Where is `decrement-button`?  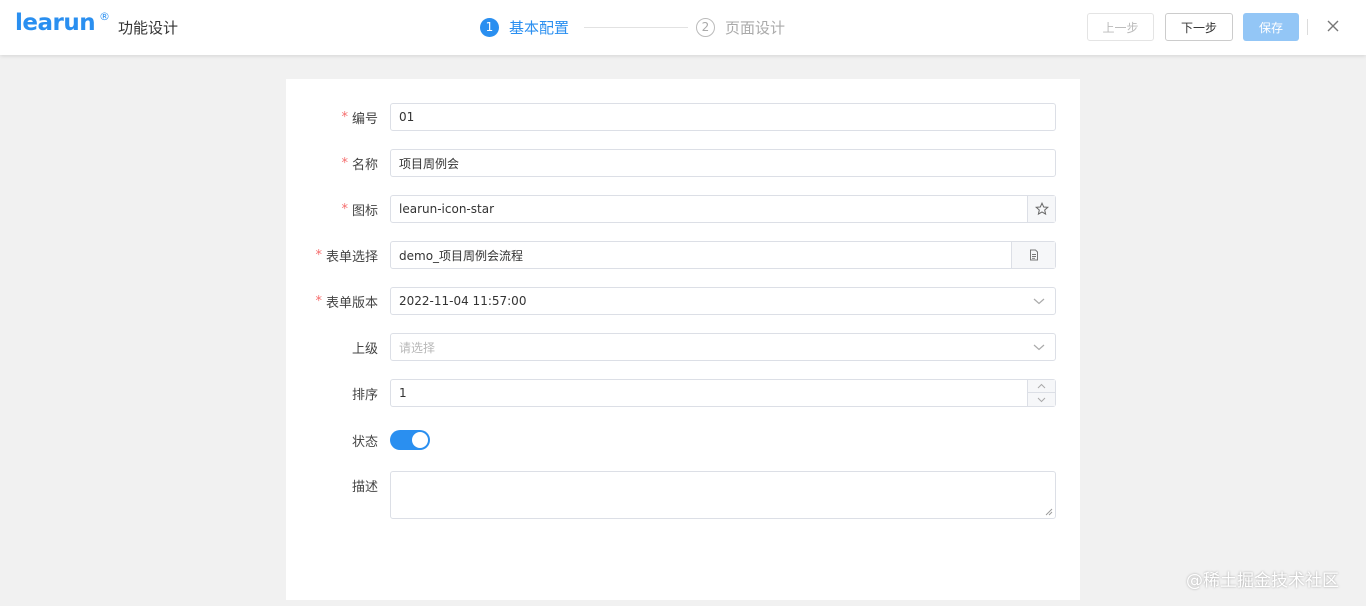
decrement-button is located at coordinates (1041, 399).